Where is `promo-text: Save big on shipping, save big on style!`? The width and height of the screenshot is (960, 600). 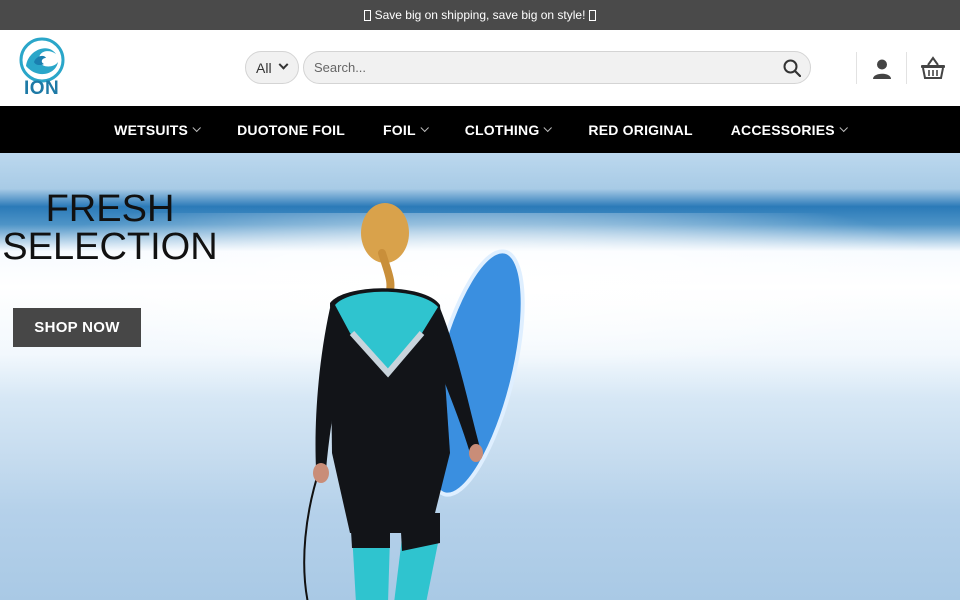 promo-text: Save big on shipping, save big on style! is located at coordinates (480, 15).